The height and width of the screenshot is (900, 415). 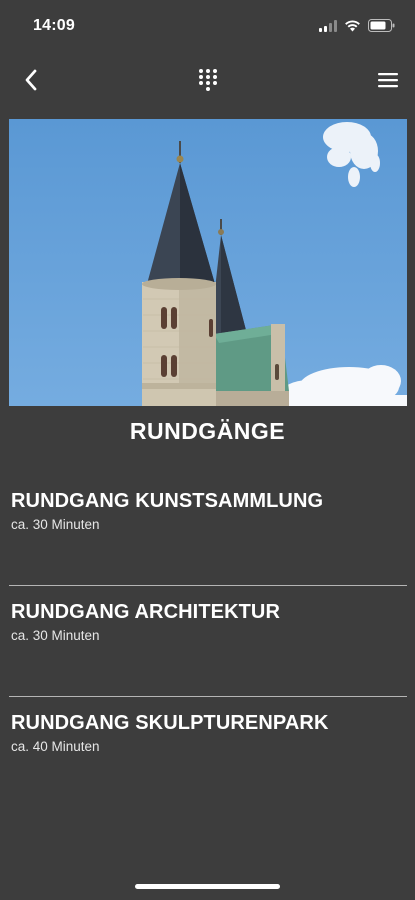 I want to click on status-time: 14:09, so click(x=54, y=25).